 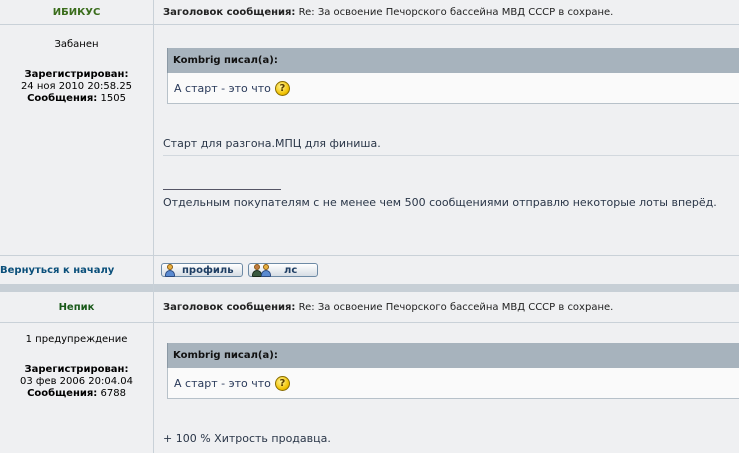 I want to click on post2-posts-value: 6788, so click(x=113, y=393).